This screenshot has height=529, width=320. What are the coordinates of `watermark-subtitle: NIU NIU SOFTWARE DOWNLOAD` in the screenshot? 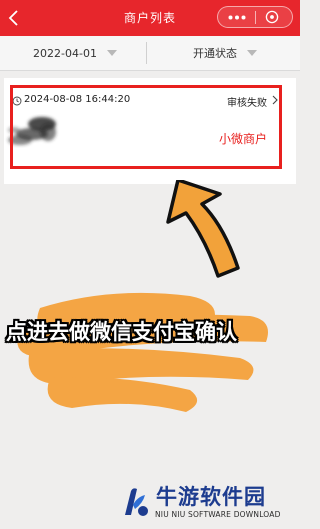 It's located at (218, 514).